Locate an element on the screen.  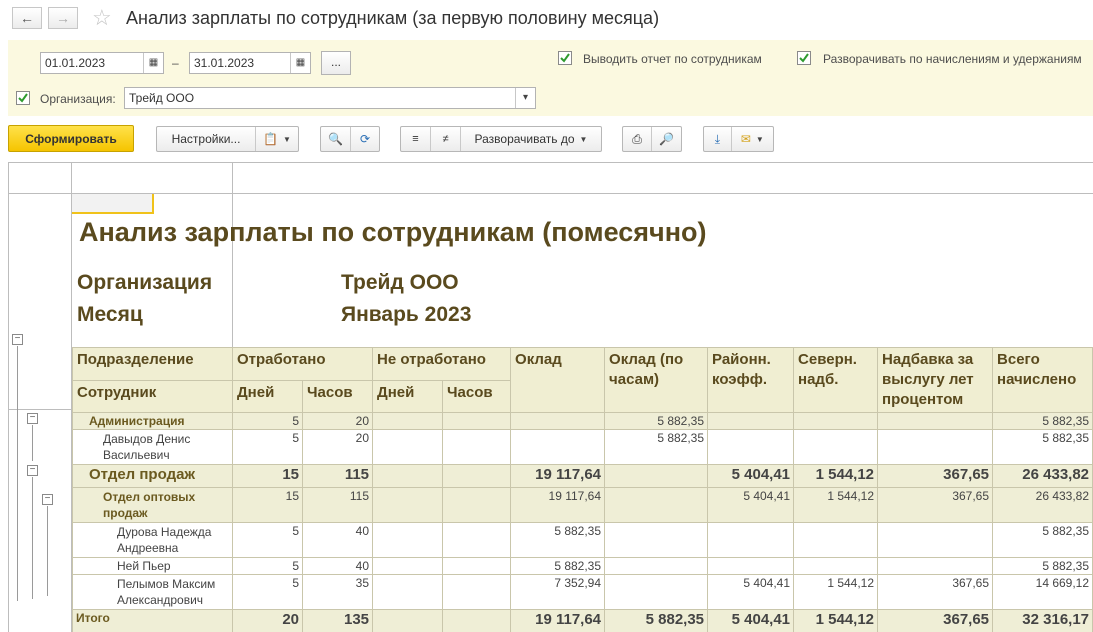
favorite-star-icon: ☆ is located at coordinates (102, 18).